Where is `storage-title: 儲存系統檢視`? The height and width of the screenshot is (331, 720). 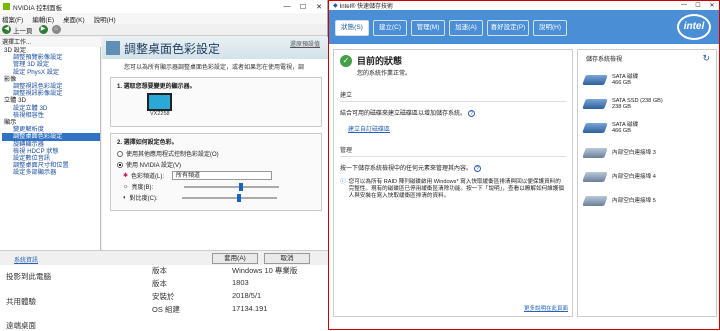 storage-title: 儲存系統檢視 is located at coordinates (604, 60).